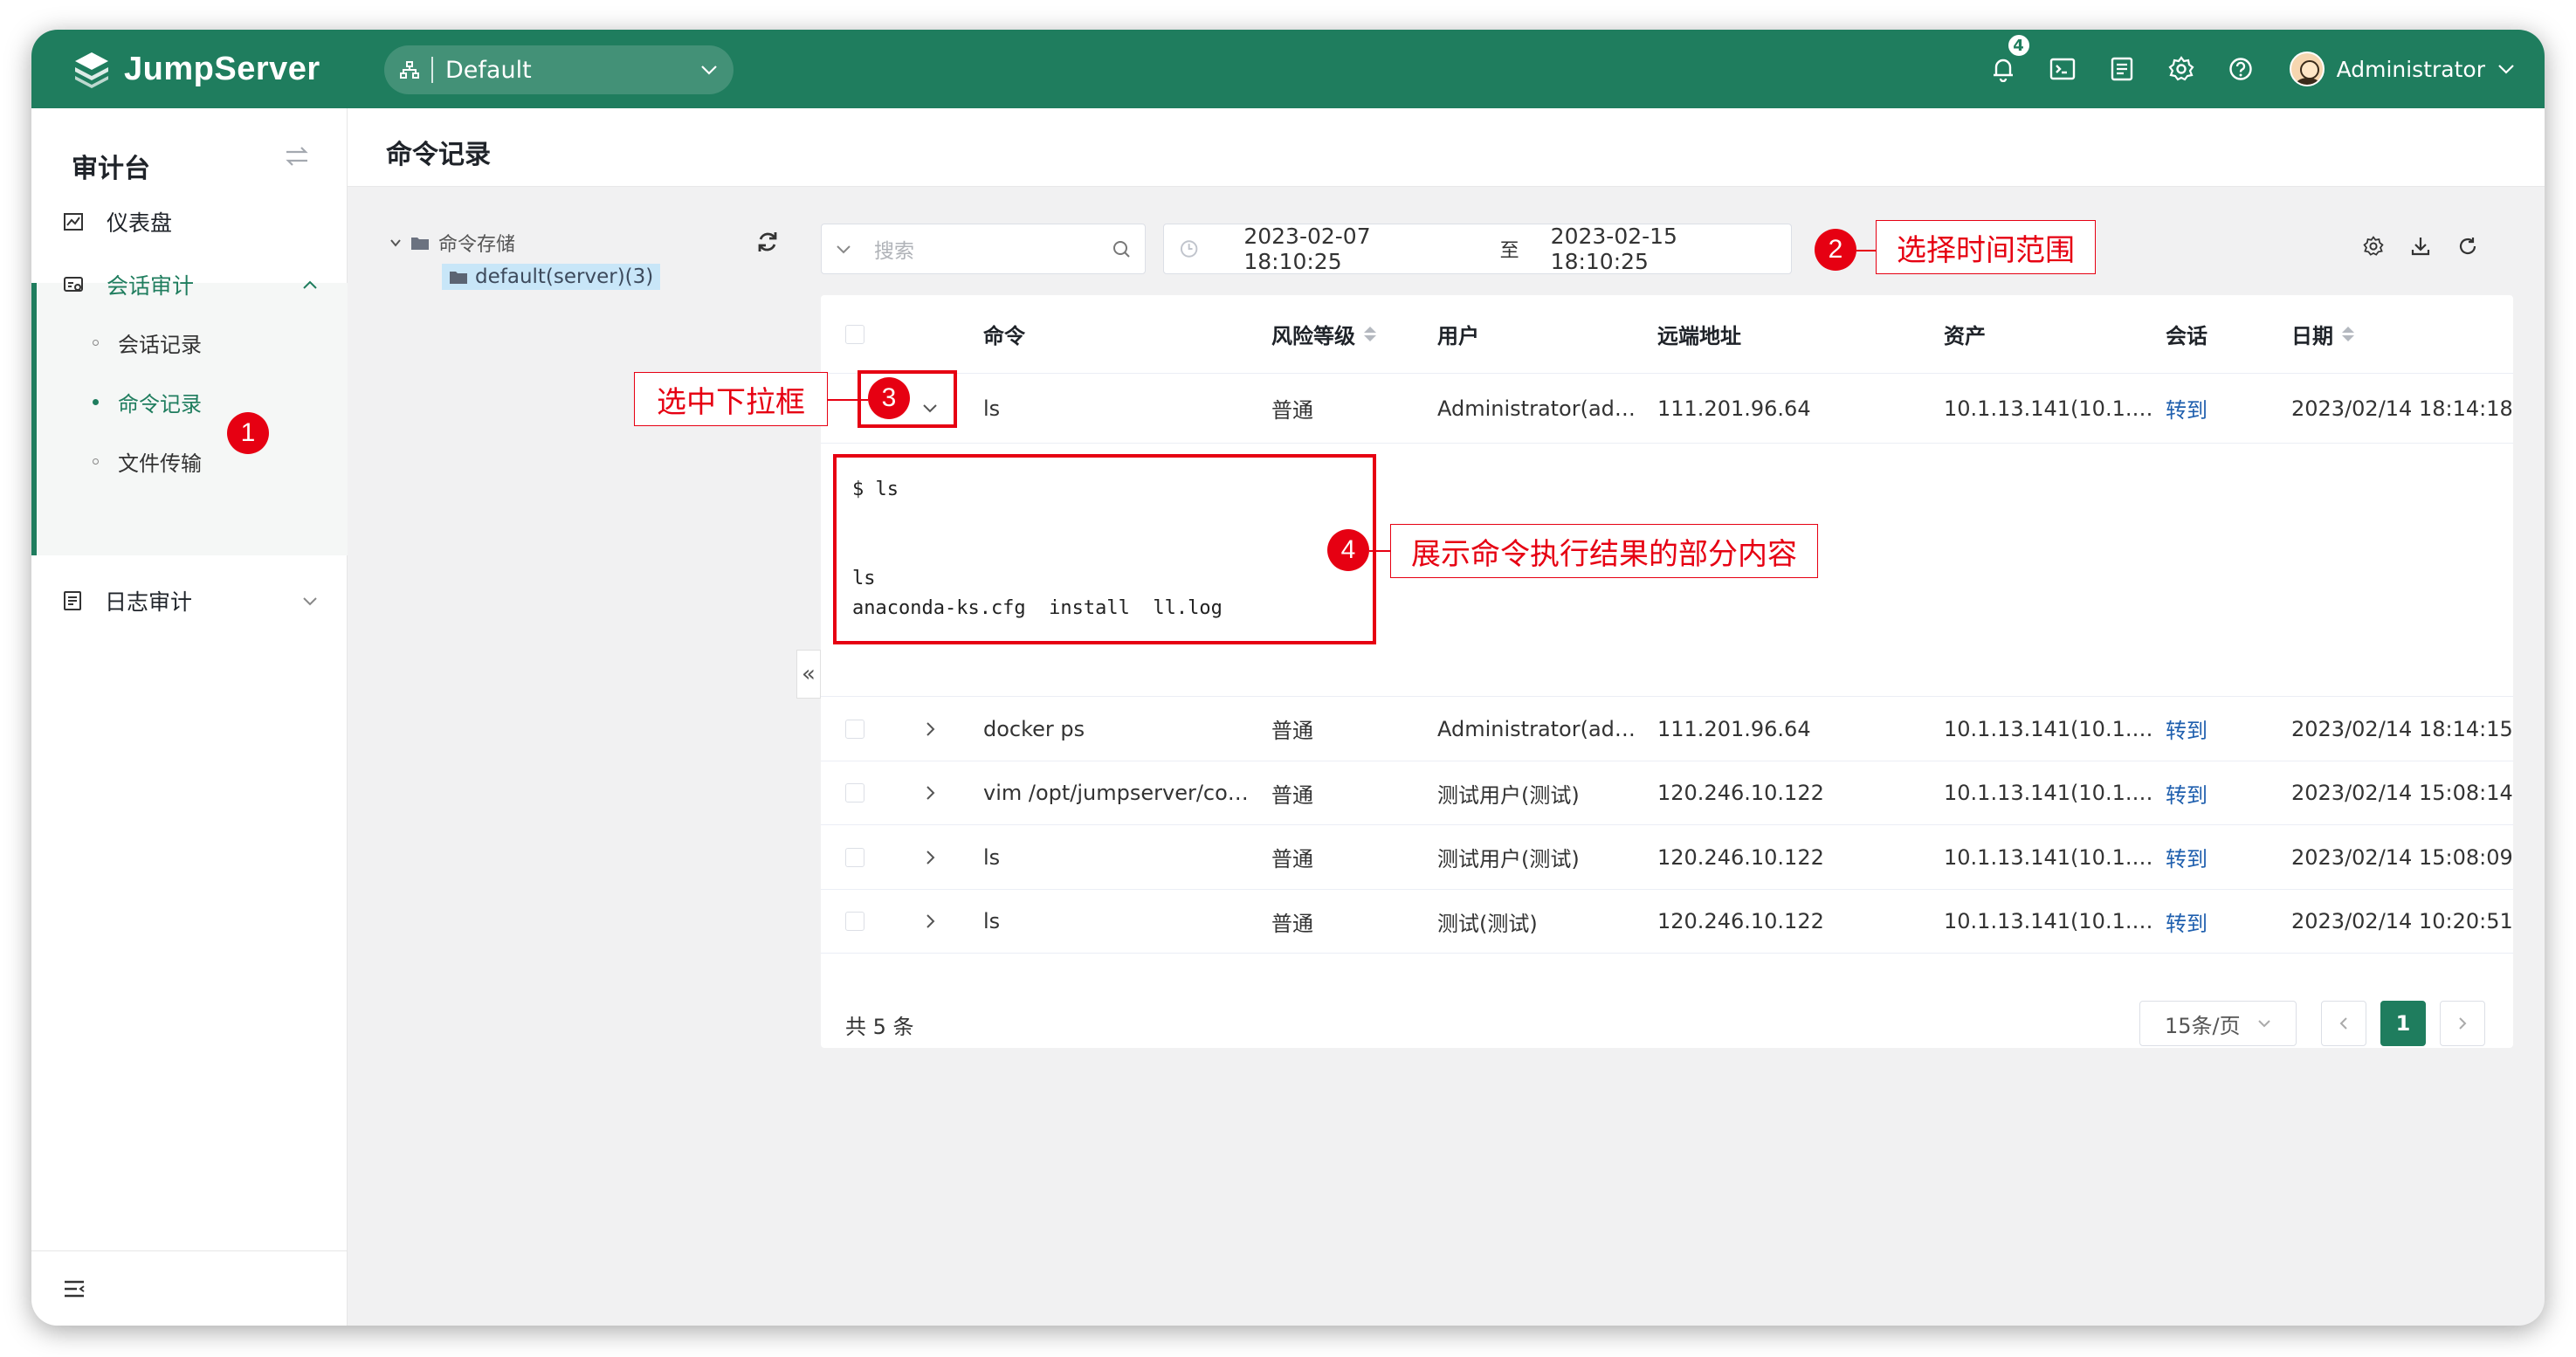 The width and height of the screenshot is (2576, 1357). What do you see at coordinates (2373, 246) in the screenshot?
I see `gear-icon` at bounding box center [2373, 246].